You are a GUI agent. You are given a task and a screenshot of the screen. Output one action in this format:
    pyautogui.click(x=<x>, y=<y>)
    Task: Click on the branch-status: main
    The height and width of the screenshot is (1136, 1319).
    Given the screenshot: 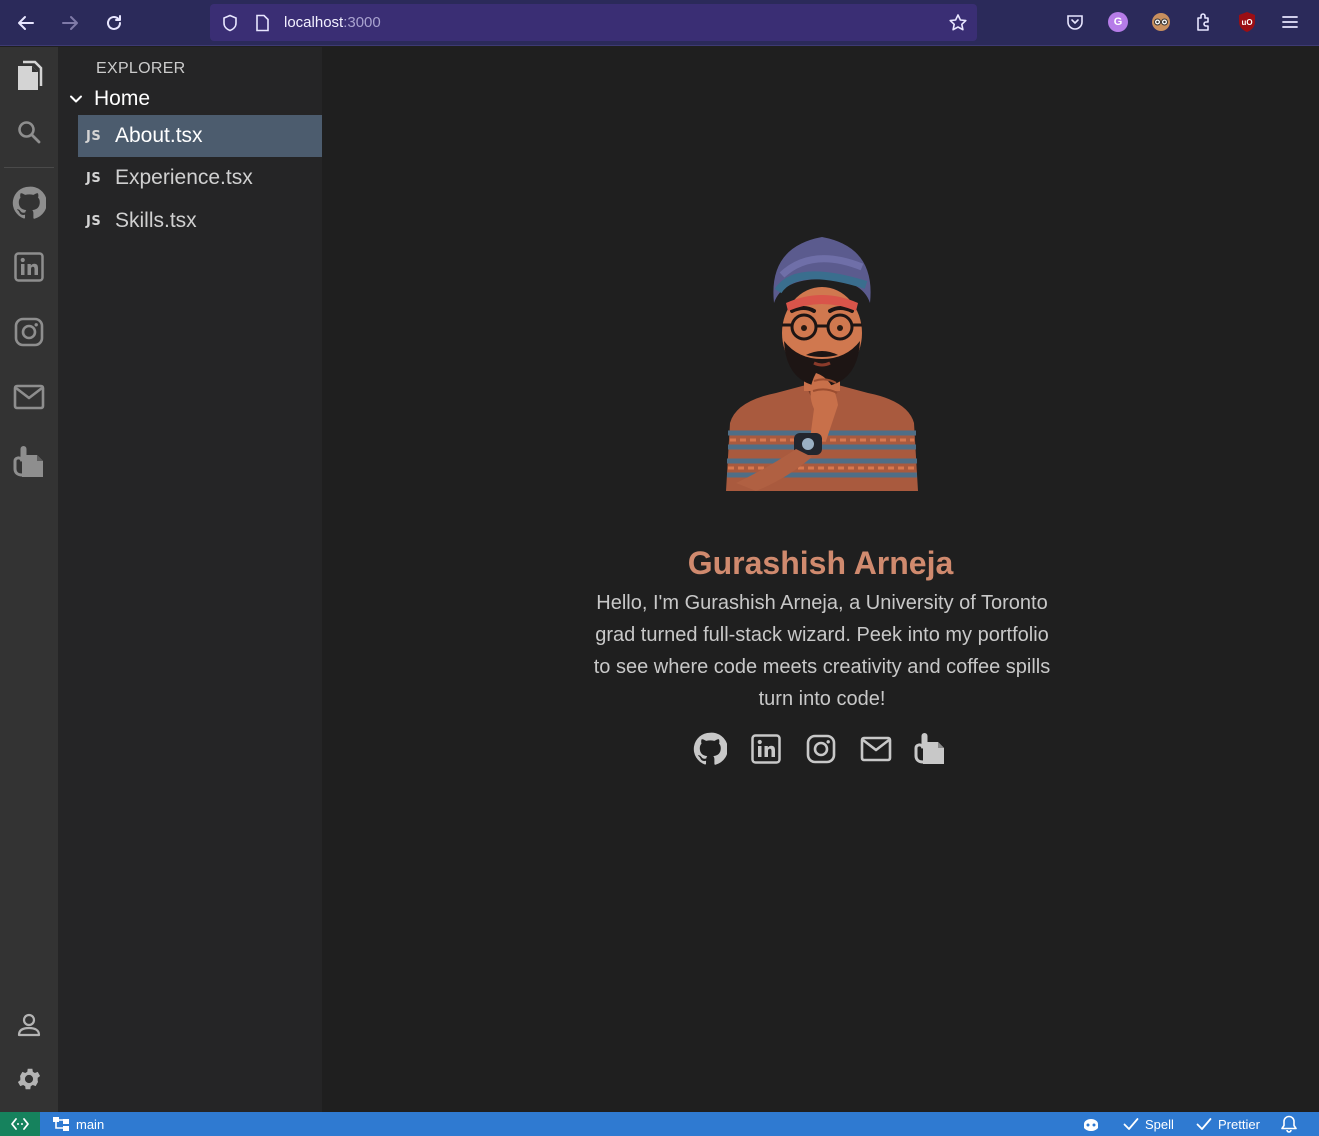 What is the action you would take?
    pyautogui.click(x=78, y=1124)
    